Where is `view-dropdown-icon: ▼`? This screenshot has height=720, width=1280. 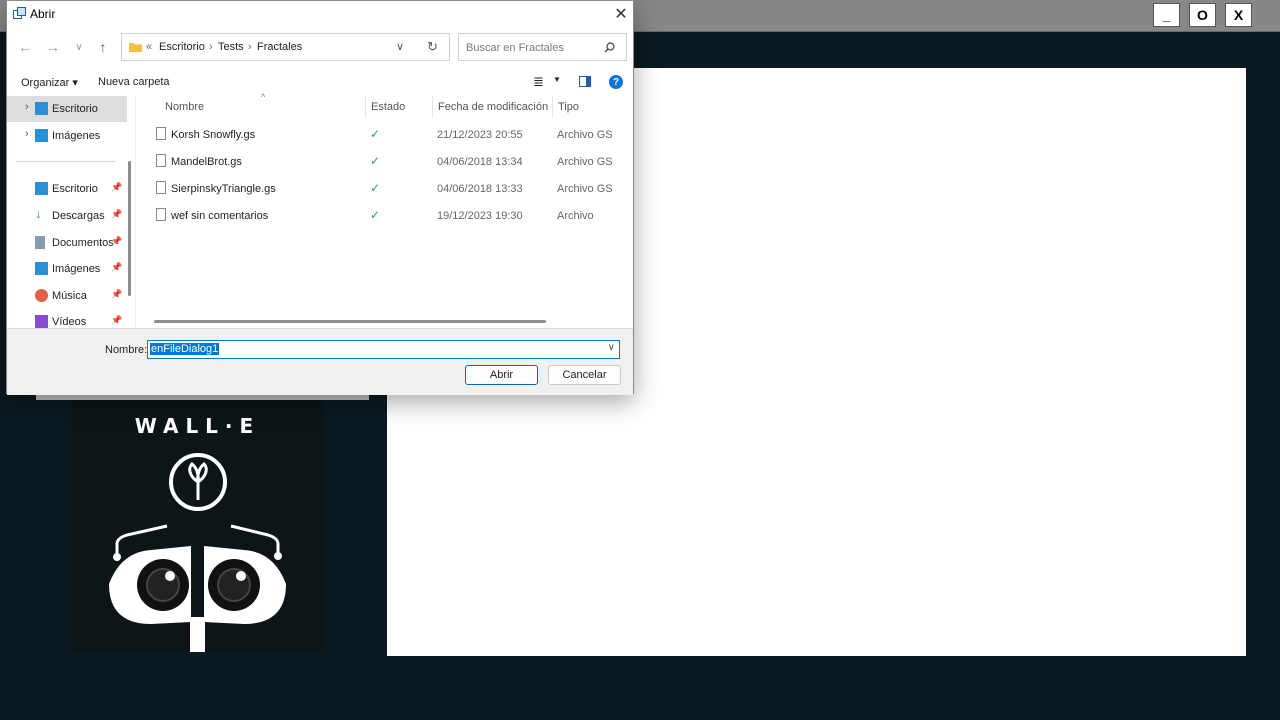 view-dropdown-icon: ▼ is located at coordinates (557, 79).